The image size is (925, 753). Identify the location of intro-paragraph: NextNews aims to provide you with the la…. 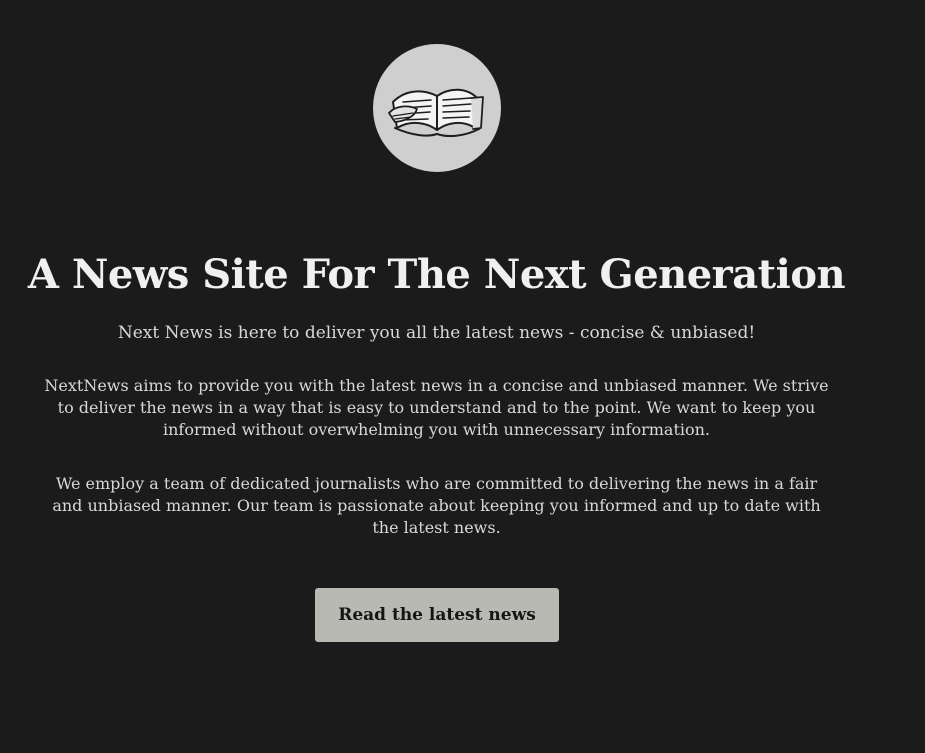
(436, 407).